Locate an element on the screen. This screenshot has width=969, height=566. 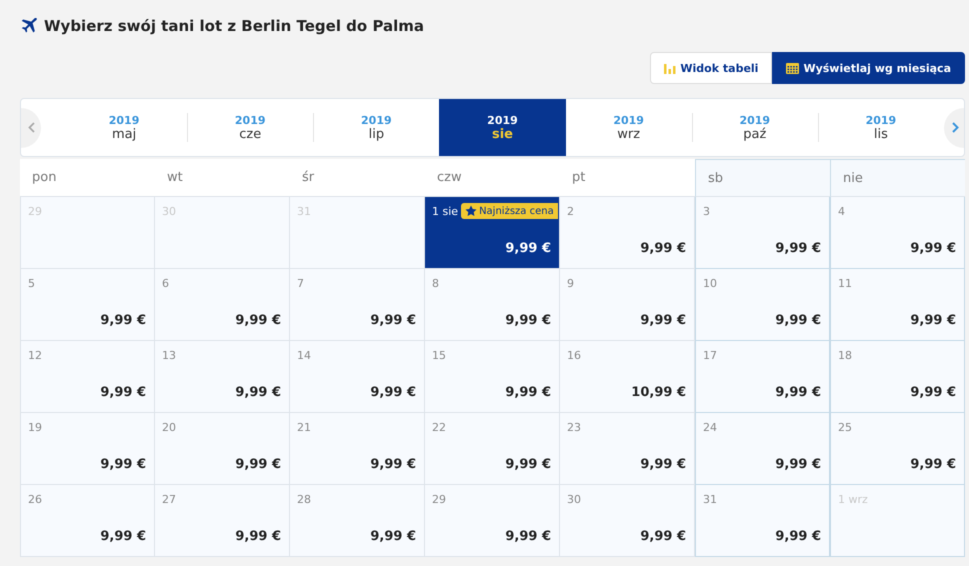
month-tab: 2019 sie is located at coordinates (502, 127).